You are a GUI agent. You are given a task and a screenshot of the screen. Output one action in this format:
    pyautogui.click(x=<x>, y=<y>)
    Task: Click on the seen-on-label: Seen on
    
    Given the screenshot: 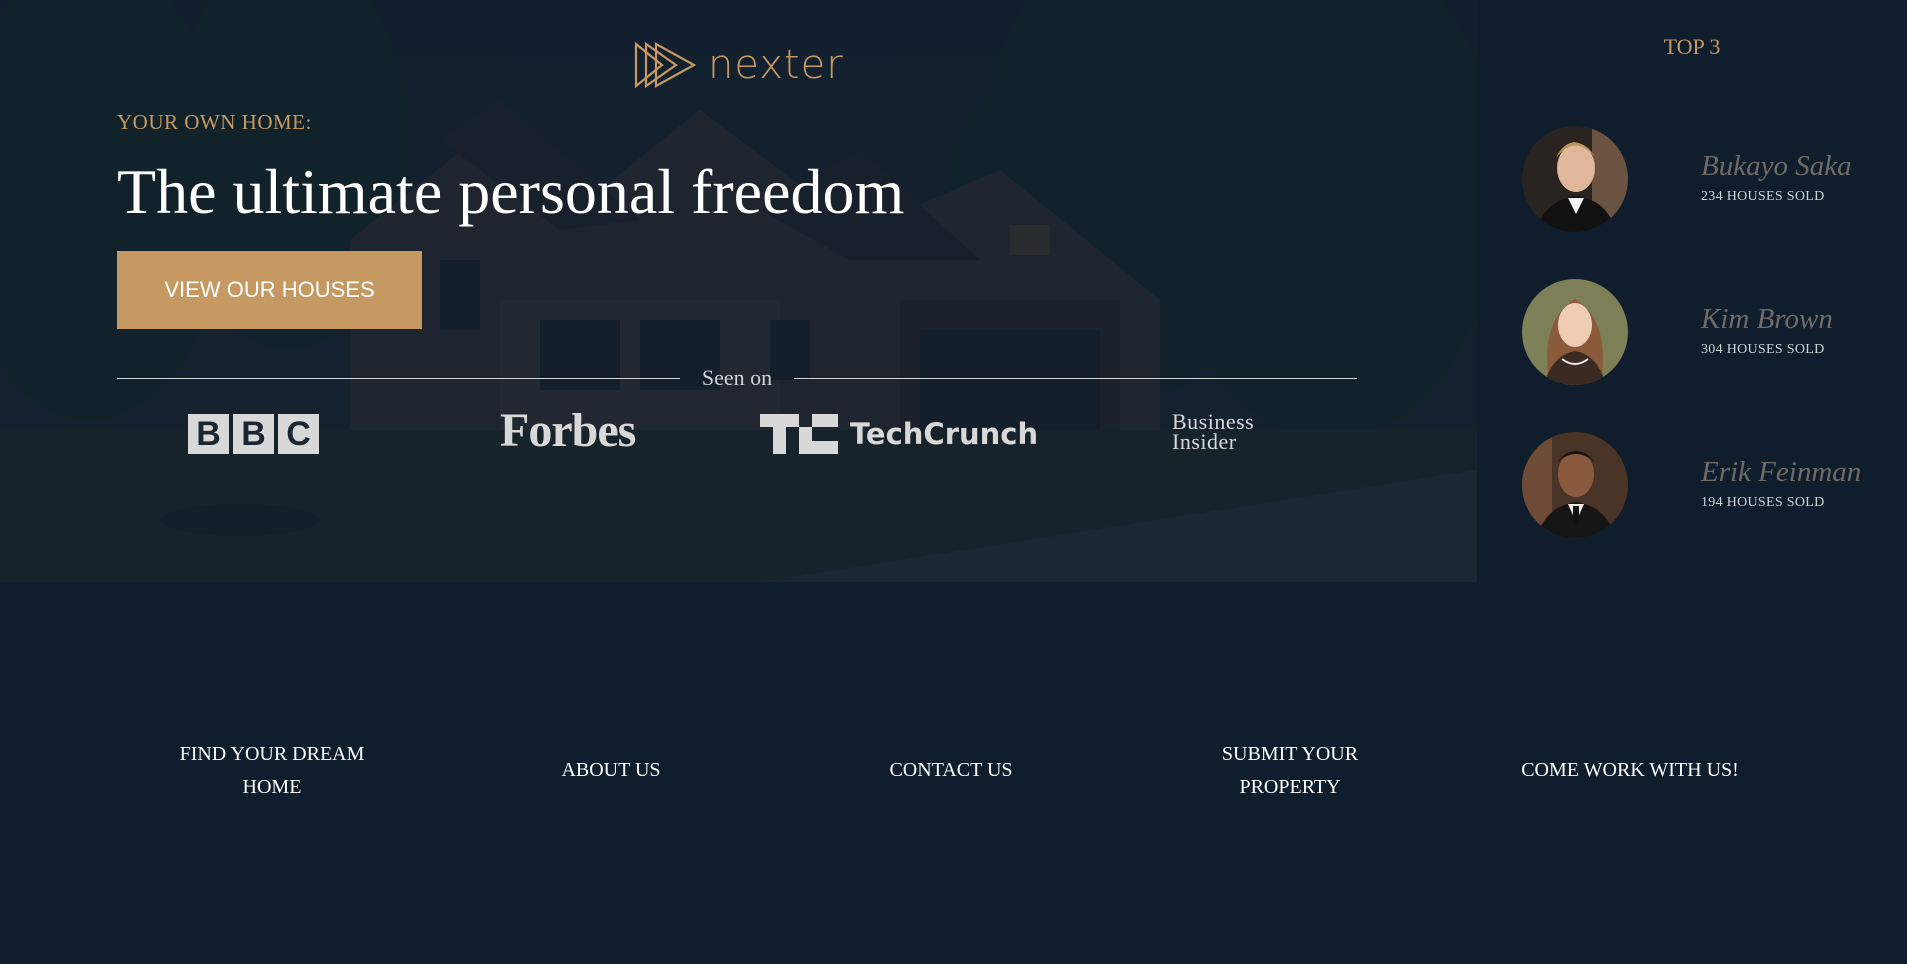 What is the action you would take?
    pyautogui.click(x=737, y=377)
    